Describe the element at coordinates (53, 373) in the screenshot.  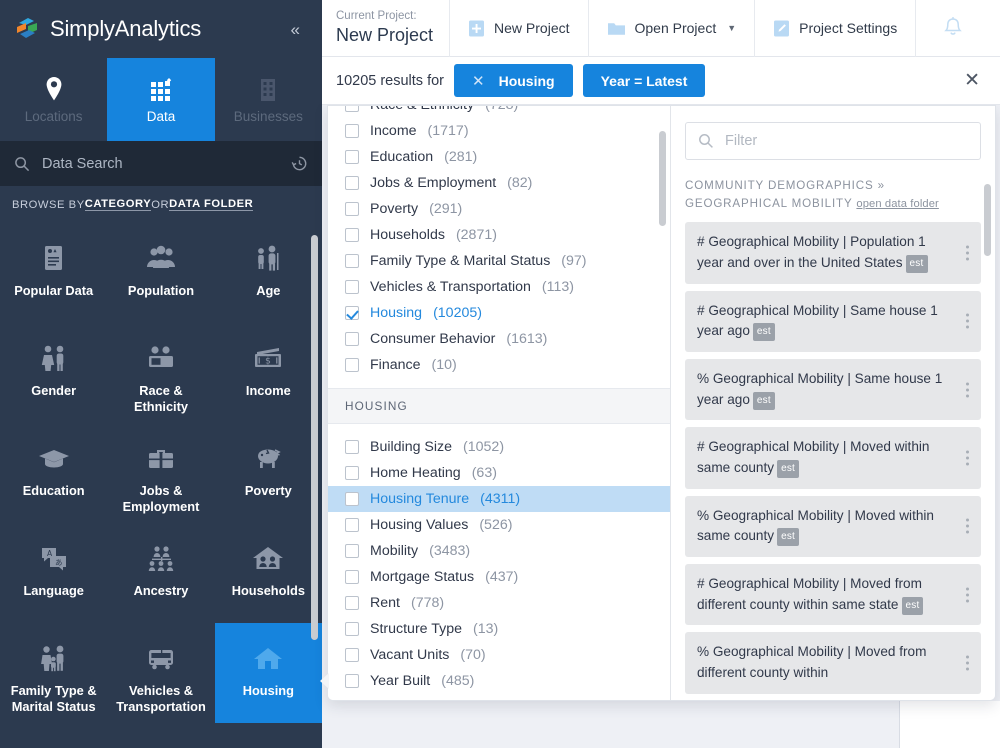
I see `category-gender: Gender` at that location.